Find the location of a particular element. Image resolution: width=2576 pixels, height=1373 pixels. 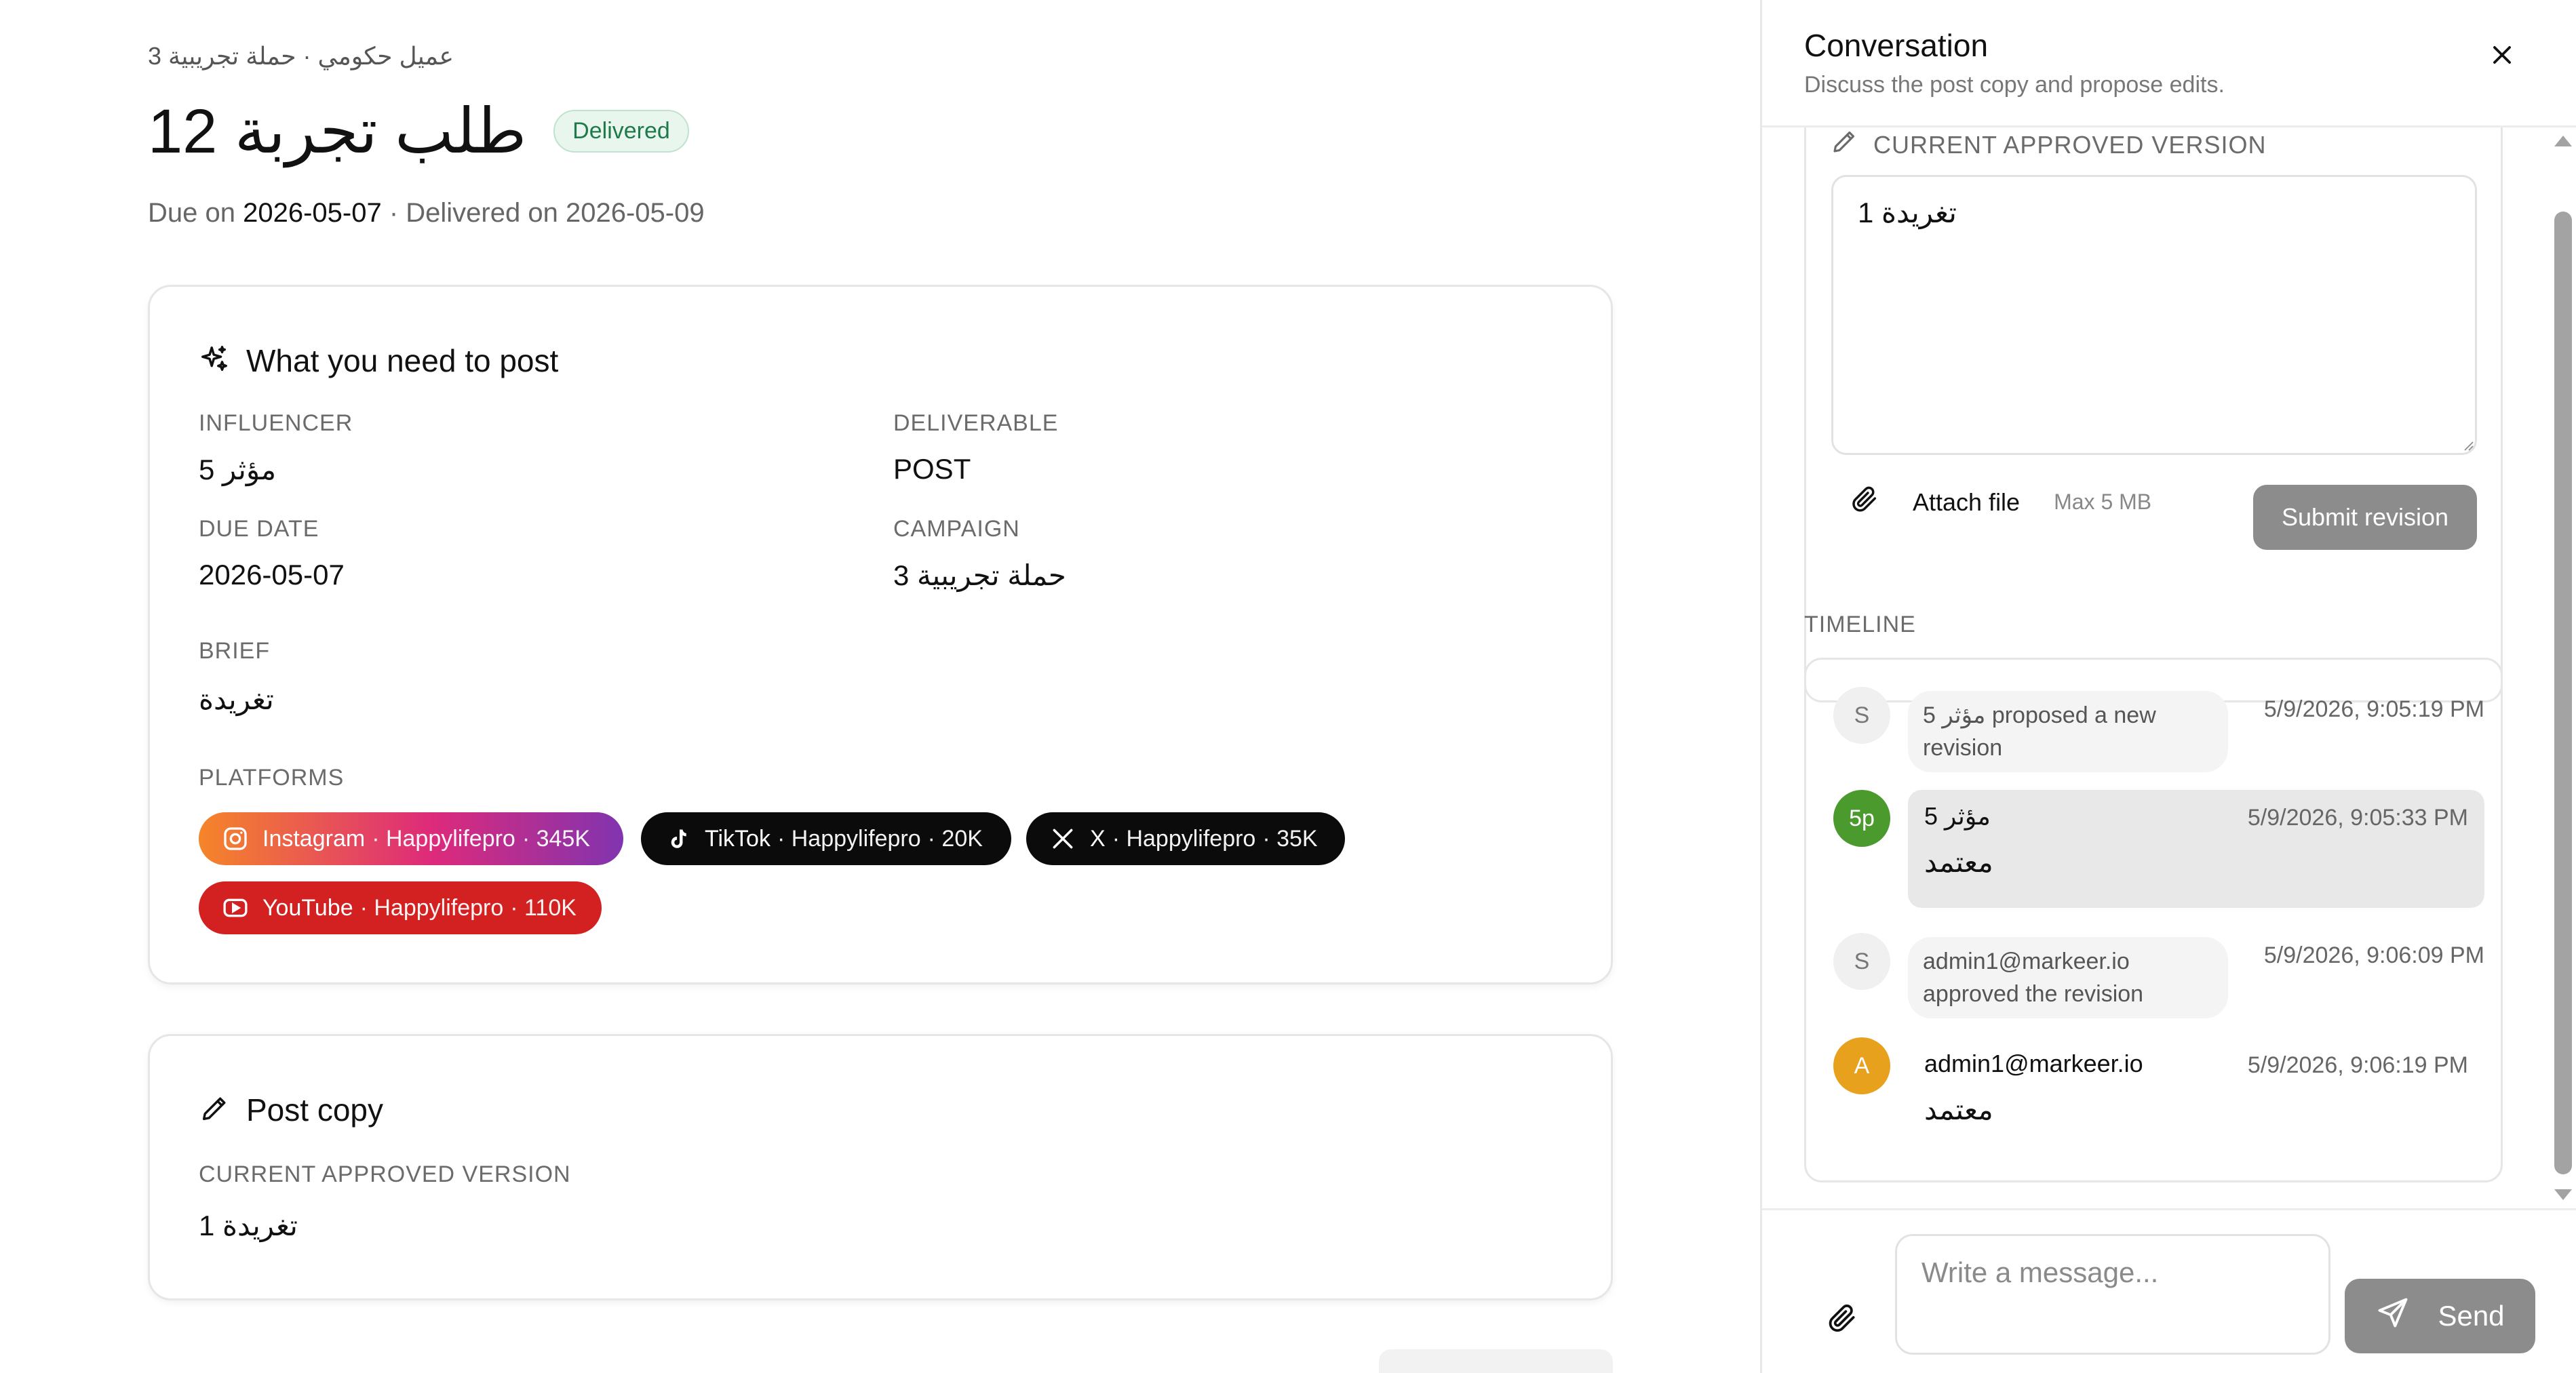

max-file-size: Max 5 MB is located at coordinates (2103, 502).